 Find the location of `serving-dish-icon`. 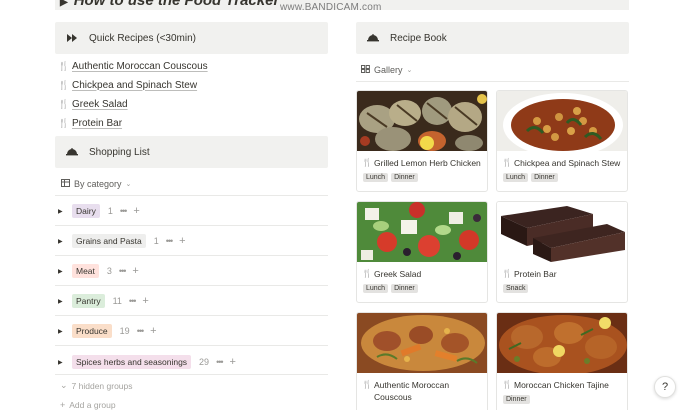

serving-dish-icon is located at coordinates (72, 152).